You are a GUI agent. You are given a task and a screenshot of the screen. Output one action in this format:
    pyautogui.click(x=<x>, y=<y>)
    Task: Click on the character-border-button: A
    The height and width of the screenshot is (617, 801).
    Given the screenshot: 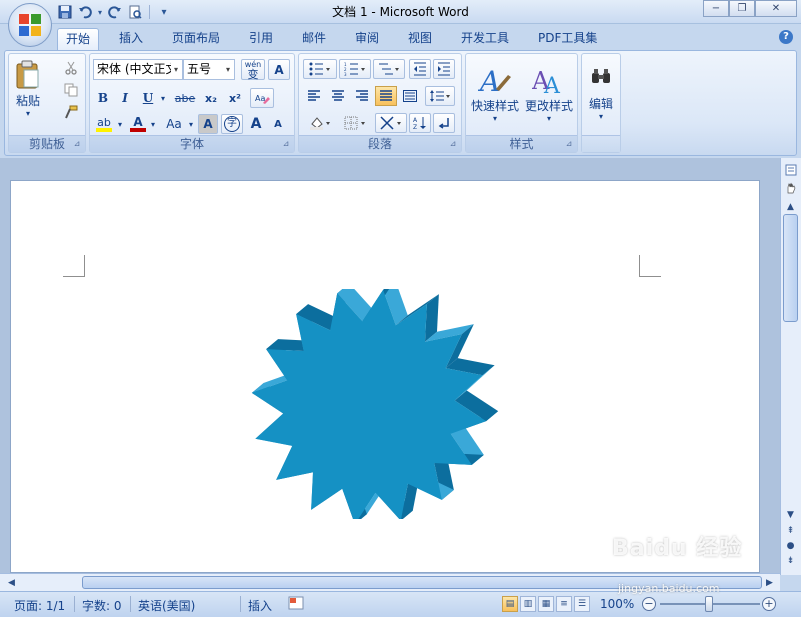 What is the action you would take?
    pyautogui.click(x=279, y=69)
    